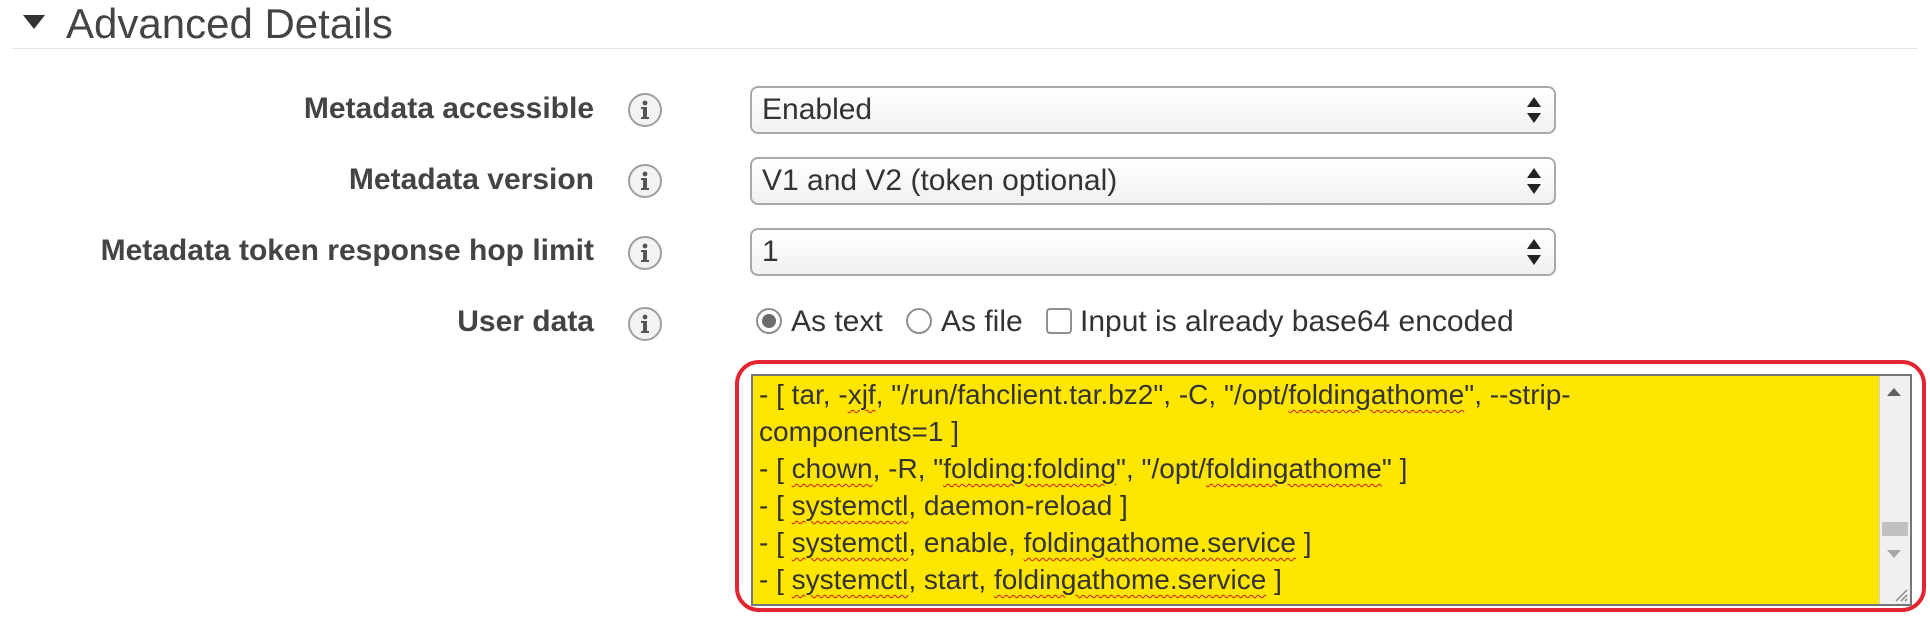 This screenshot has width=1930, height=630. Describe the element at coordinates (770, 251) in the screenshot. I see `hop-limit-value: 1` at that location.